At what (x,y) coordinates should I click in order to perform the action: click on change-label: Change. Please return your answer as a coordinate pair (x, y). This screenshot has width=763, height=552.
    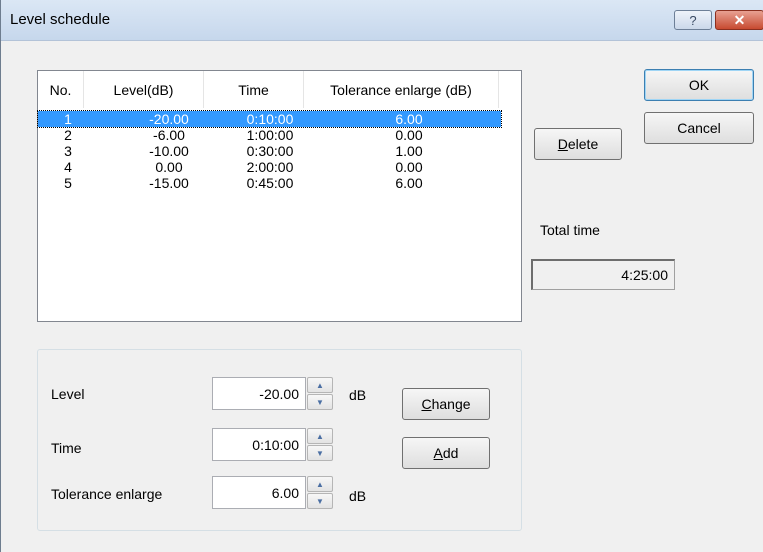
    Looking at the image, I should click on (446, 404).